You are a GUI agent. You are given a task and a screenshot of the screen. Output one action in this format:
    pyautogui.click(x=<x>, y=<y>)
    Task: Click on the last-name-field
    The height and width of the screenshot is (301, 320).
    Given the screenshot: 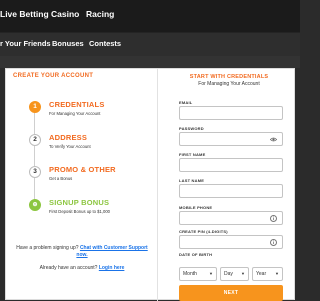 What is the action you would take?
    pyautogui.click(x=231, y=191)
    